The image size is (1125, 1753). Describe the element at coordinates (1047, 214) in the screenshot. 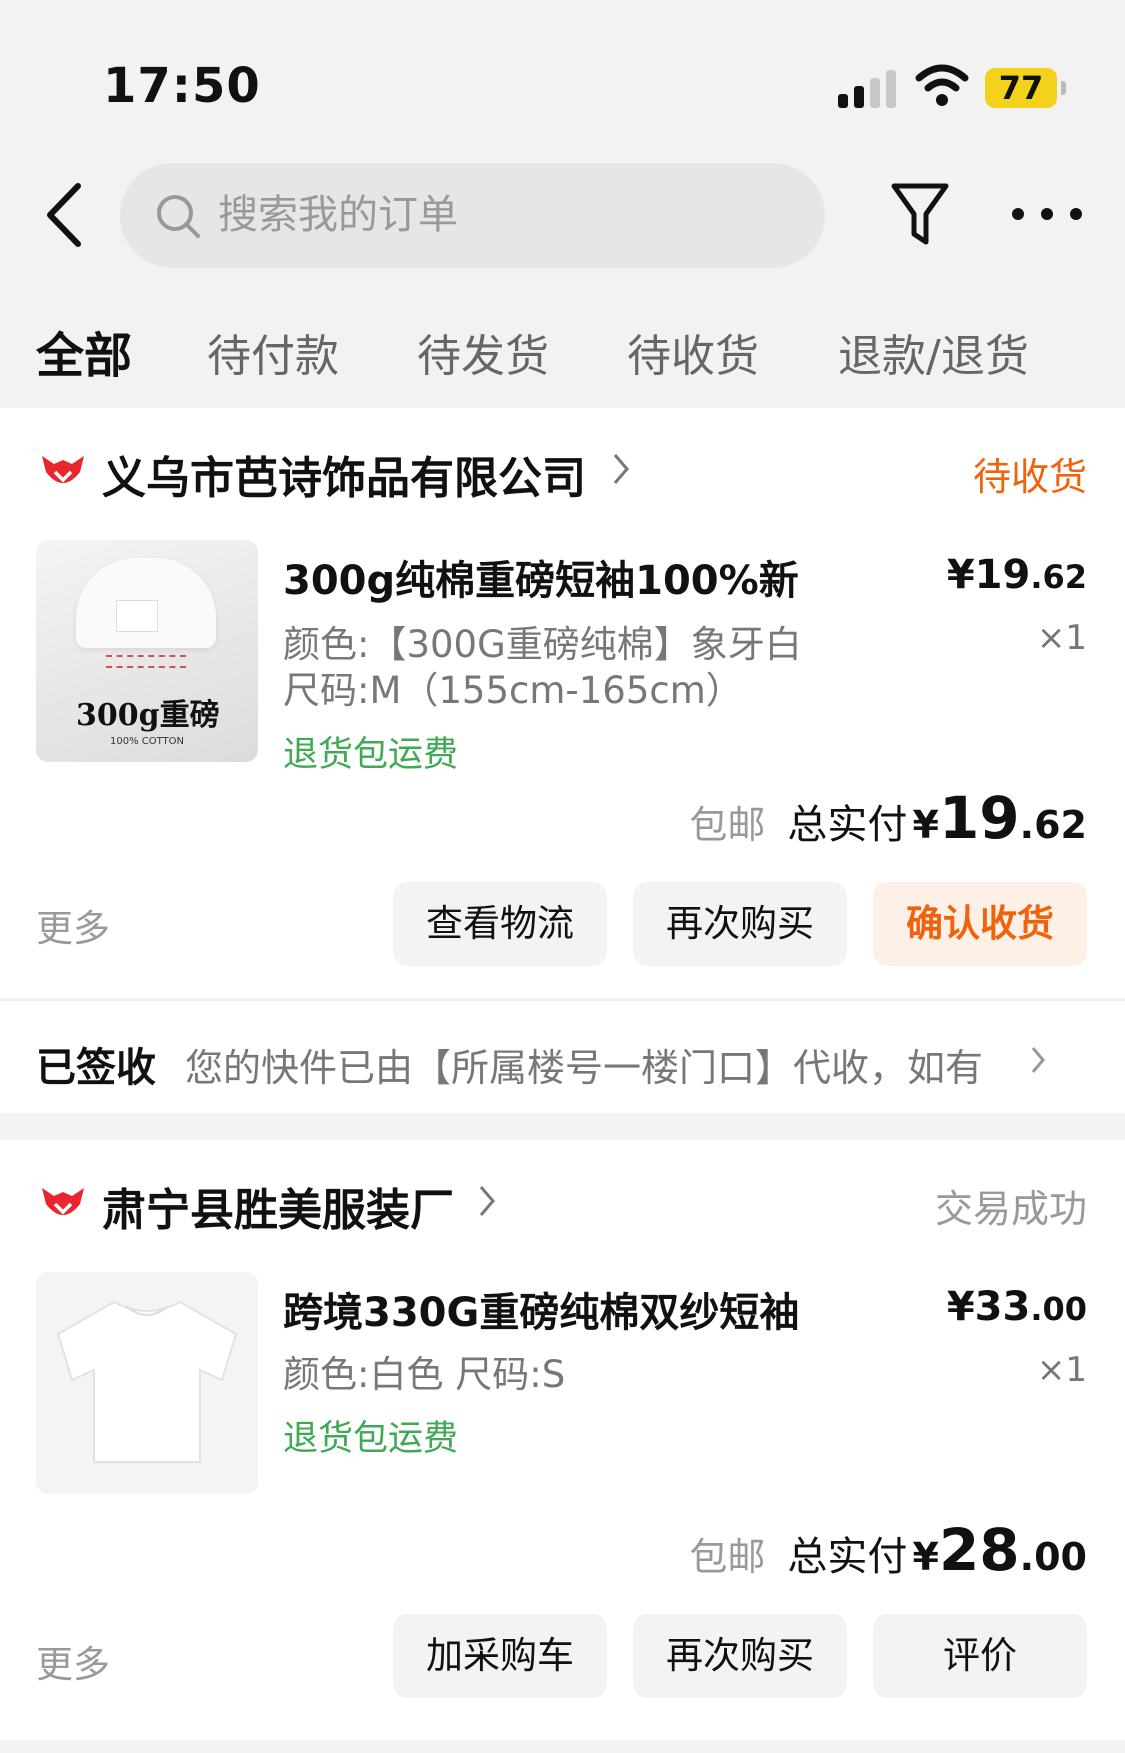

I see `more-options-icon` at that location.